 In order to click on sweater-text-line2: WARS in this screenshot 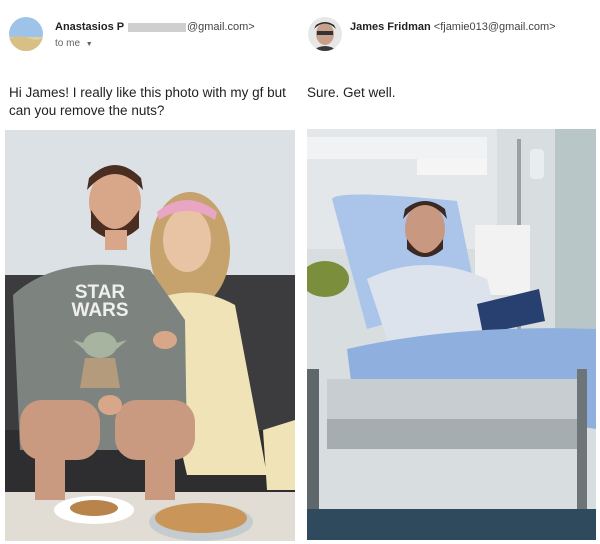, I will do `click(100, 310)`.